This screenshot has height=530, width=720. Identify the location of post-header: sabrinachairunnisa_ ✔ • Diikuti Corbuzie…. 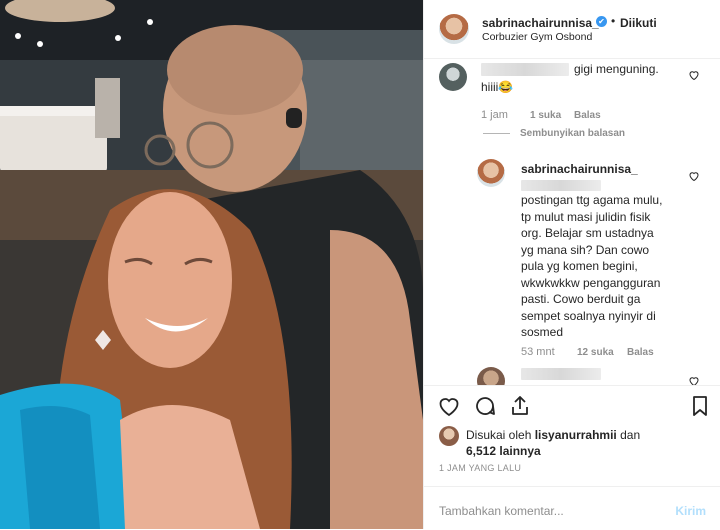
(572, 29).